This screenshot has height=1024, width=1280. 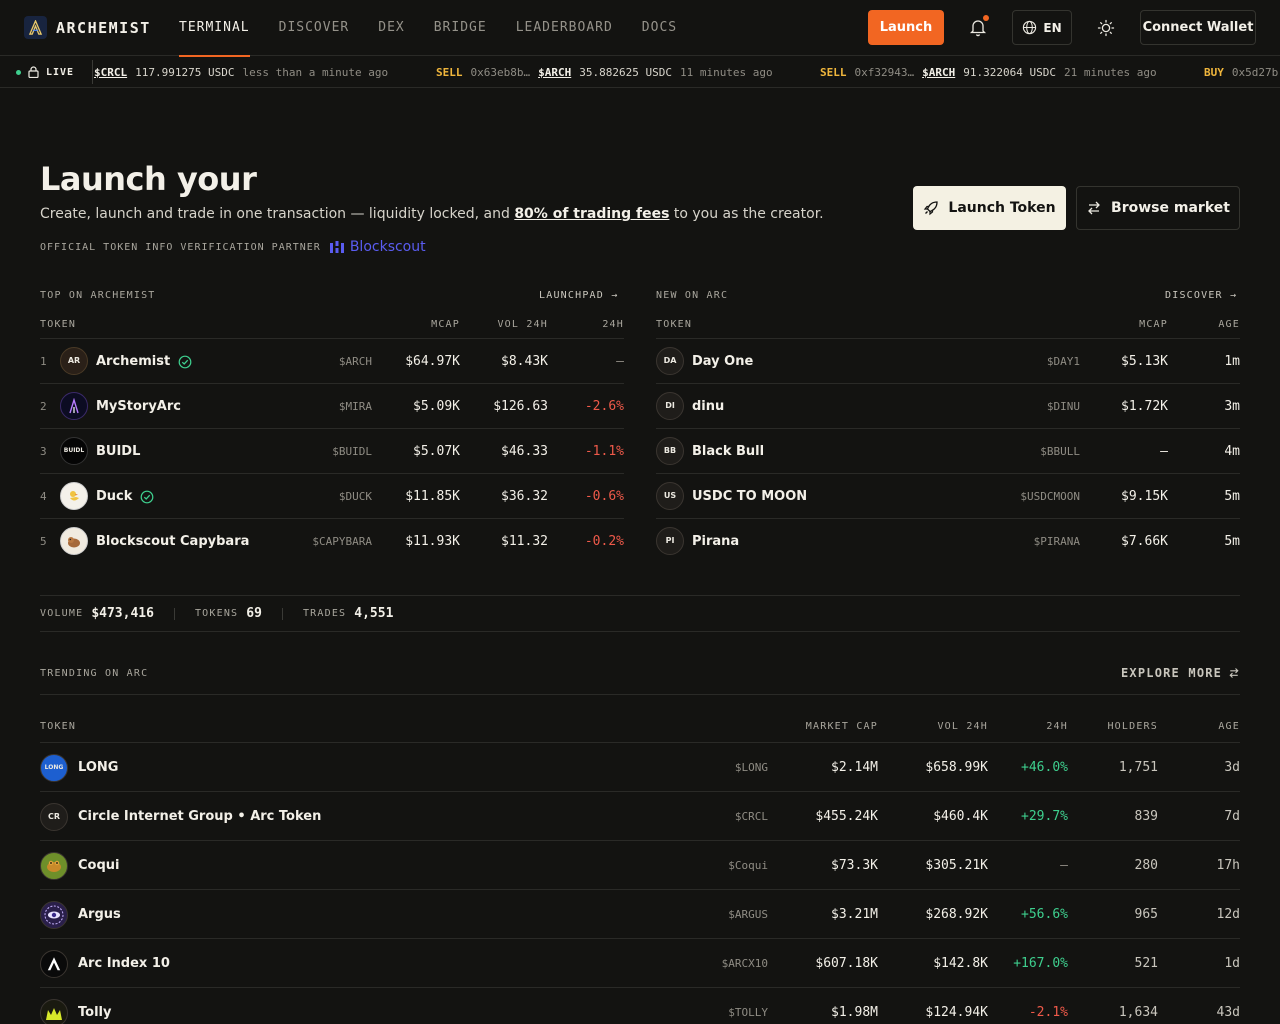 What do you see at coordinates (1106, 28) in the screenshot?
I see `sun-icon` at bounding box center [1106, 28].